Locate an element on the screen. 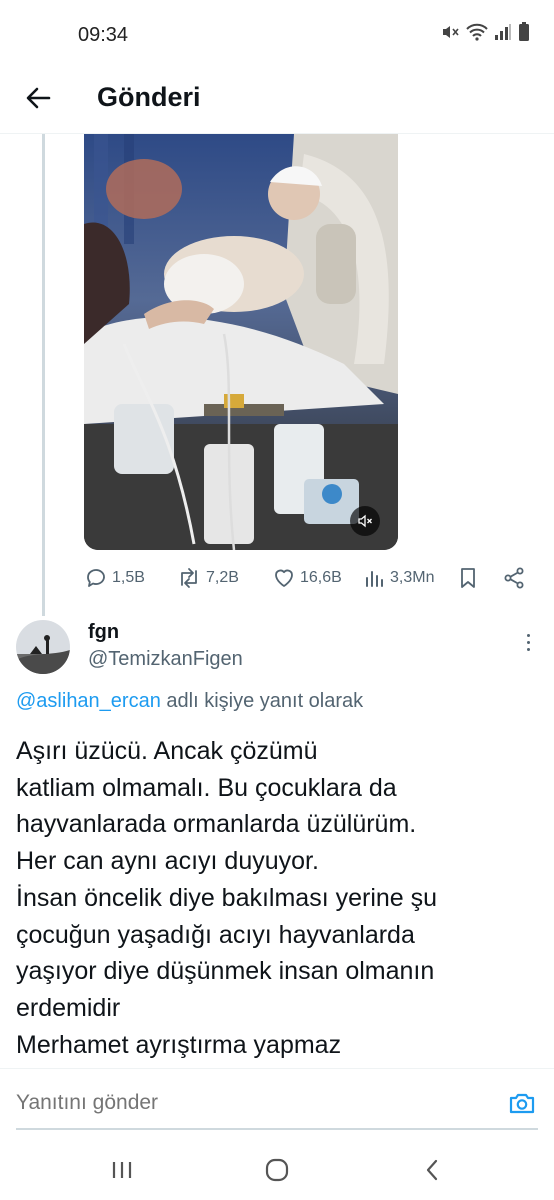 The image size is (554, 1200). reply-composer is located at coordinates (277, 1099).